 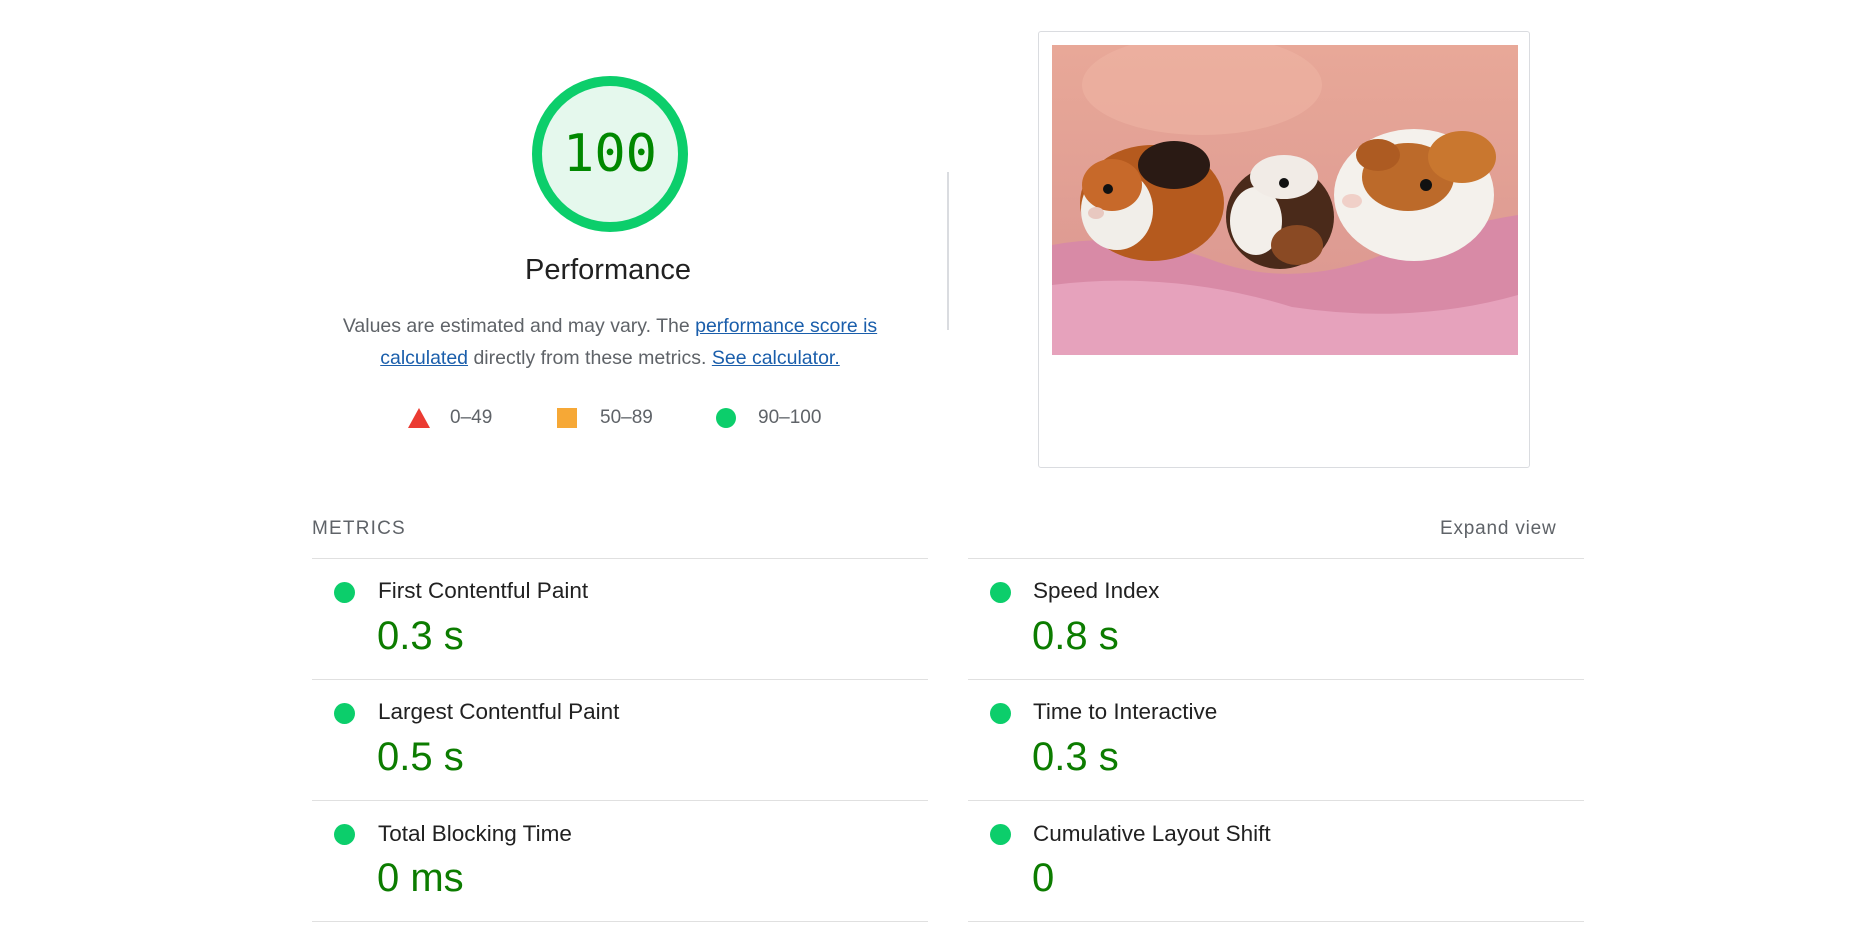 What do you see at coordinates (626, 417) in the screenshot?
I see `legend-range-average: 50–89` at bounding box center [626, 417].